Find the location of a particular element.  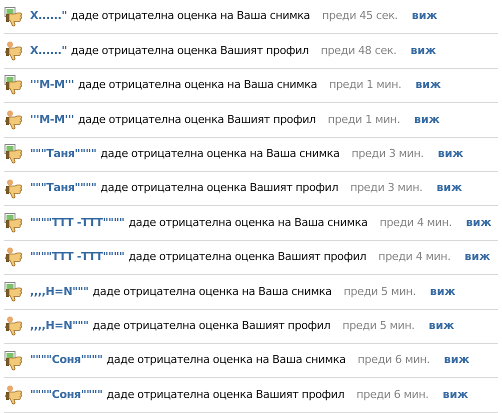

timestamp: преди 45 сек. is located at coordinates (360, 16).